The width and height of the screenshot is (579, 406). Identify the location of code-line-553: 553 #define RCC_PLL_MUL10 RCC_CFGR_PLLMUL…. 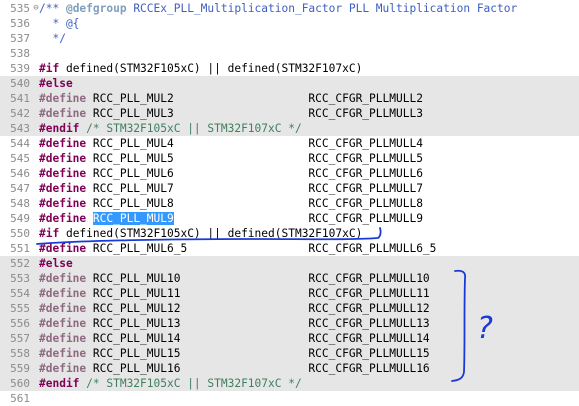
(289, 278).